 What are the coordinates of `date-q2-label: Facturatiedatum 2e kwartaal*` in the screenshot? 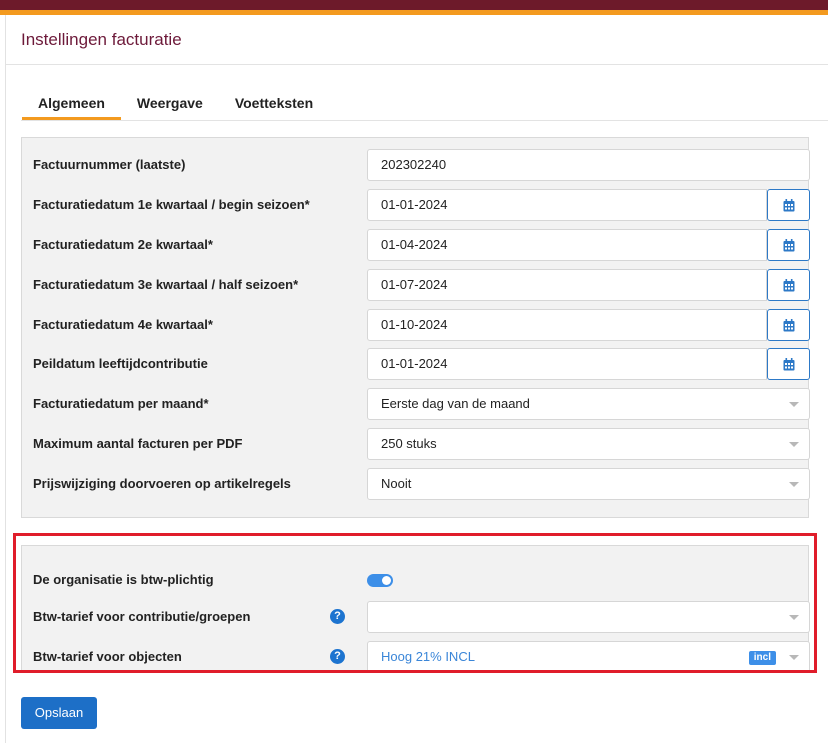 It's located at (123, 244).